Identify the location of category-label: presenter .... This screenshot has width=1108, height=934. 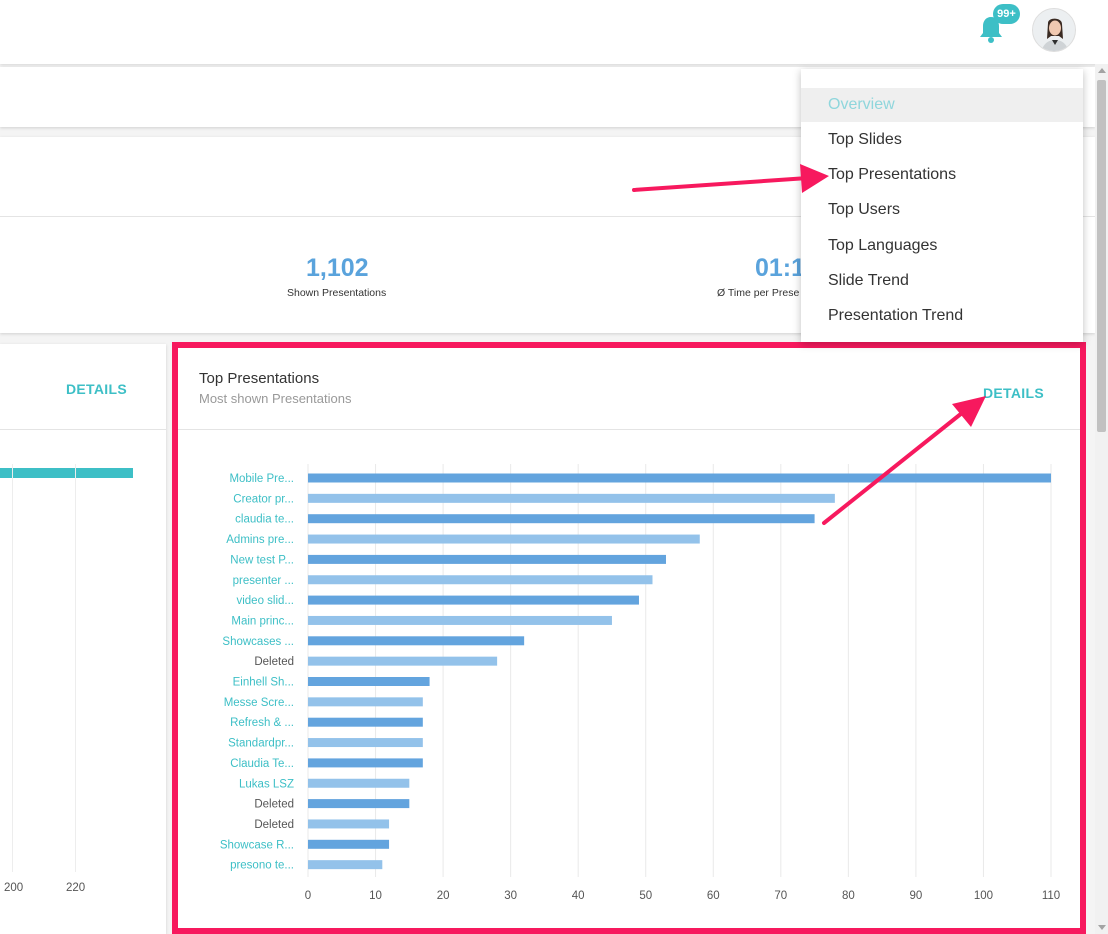
(263, 581).